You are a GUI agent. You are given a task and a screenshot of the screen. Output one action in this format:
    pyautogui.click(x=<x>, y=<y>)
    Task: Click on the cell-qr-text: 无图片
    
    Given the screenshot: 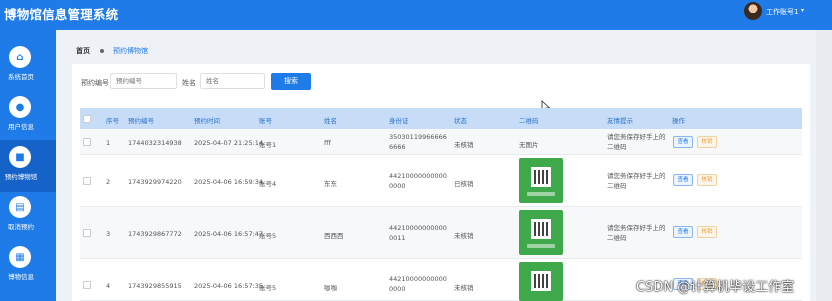 What is the action you would take?
    pyautogui.click(x=529, y=145)
    